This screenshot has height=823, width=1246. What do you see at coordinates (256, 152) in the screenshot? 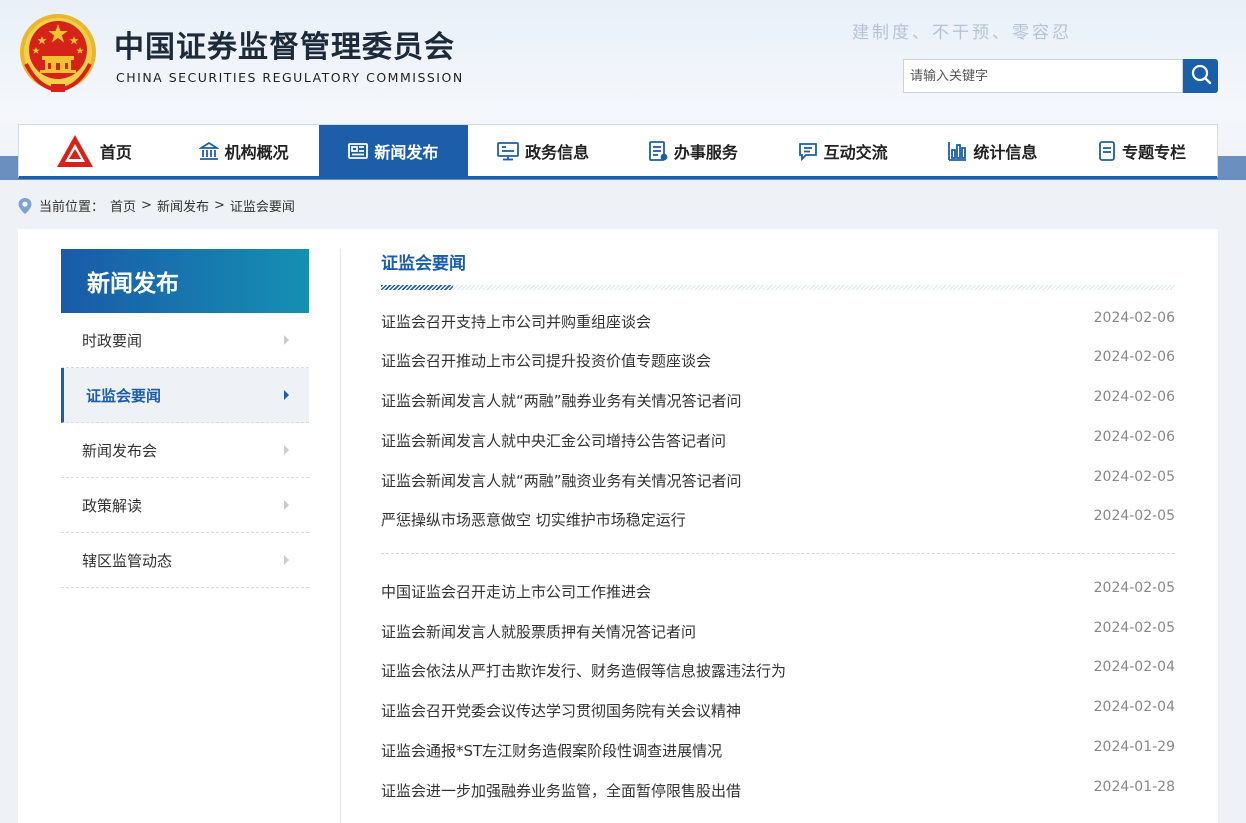
I see `nav-label: 机构概况` at bounding box center [256, 152].